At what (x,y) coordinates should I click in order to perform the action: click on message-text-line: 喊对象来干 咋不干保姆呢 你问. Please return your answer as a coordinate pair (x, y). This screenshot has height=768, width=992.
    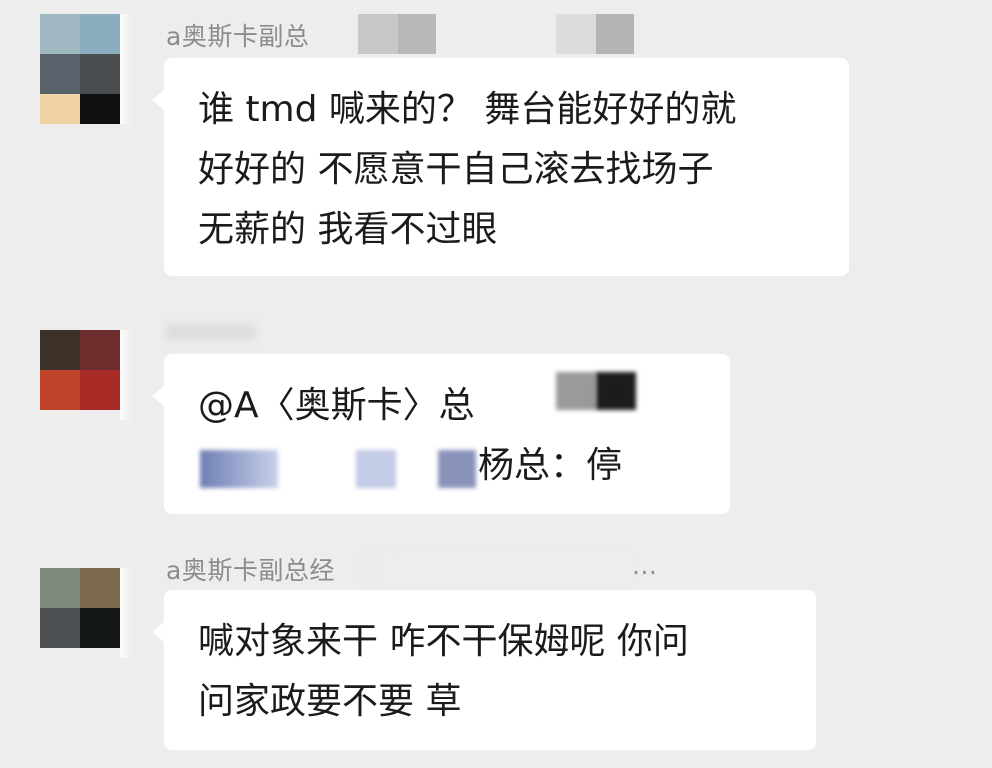
    Looking at the image, I should click on (443, 641).